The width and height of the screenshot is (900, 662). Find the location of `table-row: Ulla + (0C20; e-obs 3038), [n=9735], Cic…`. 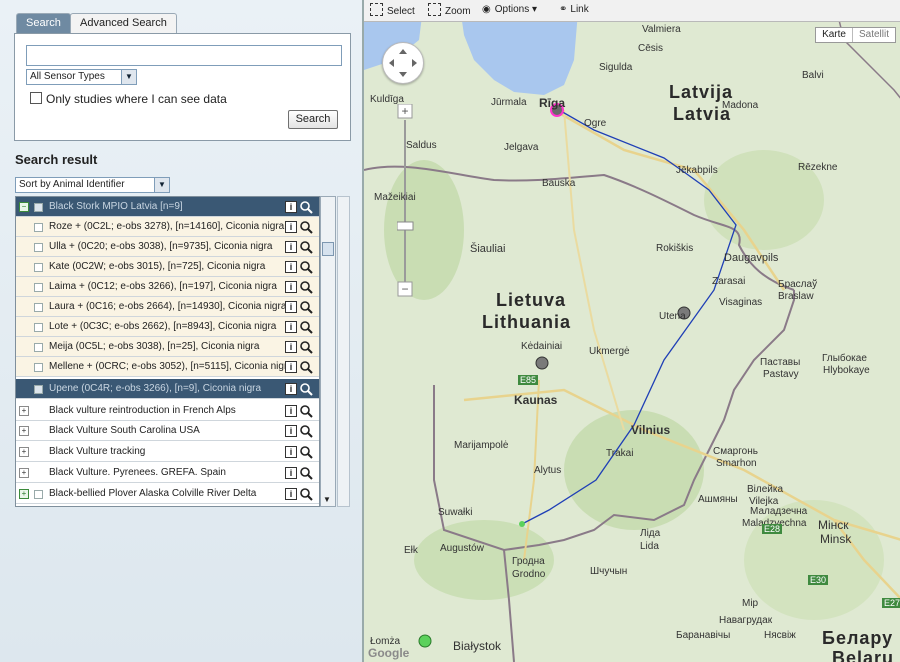

table-row: Ulla + (0C20; e-obs 3038), [n=9735], Cic… is located at coordinates (167, 247).